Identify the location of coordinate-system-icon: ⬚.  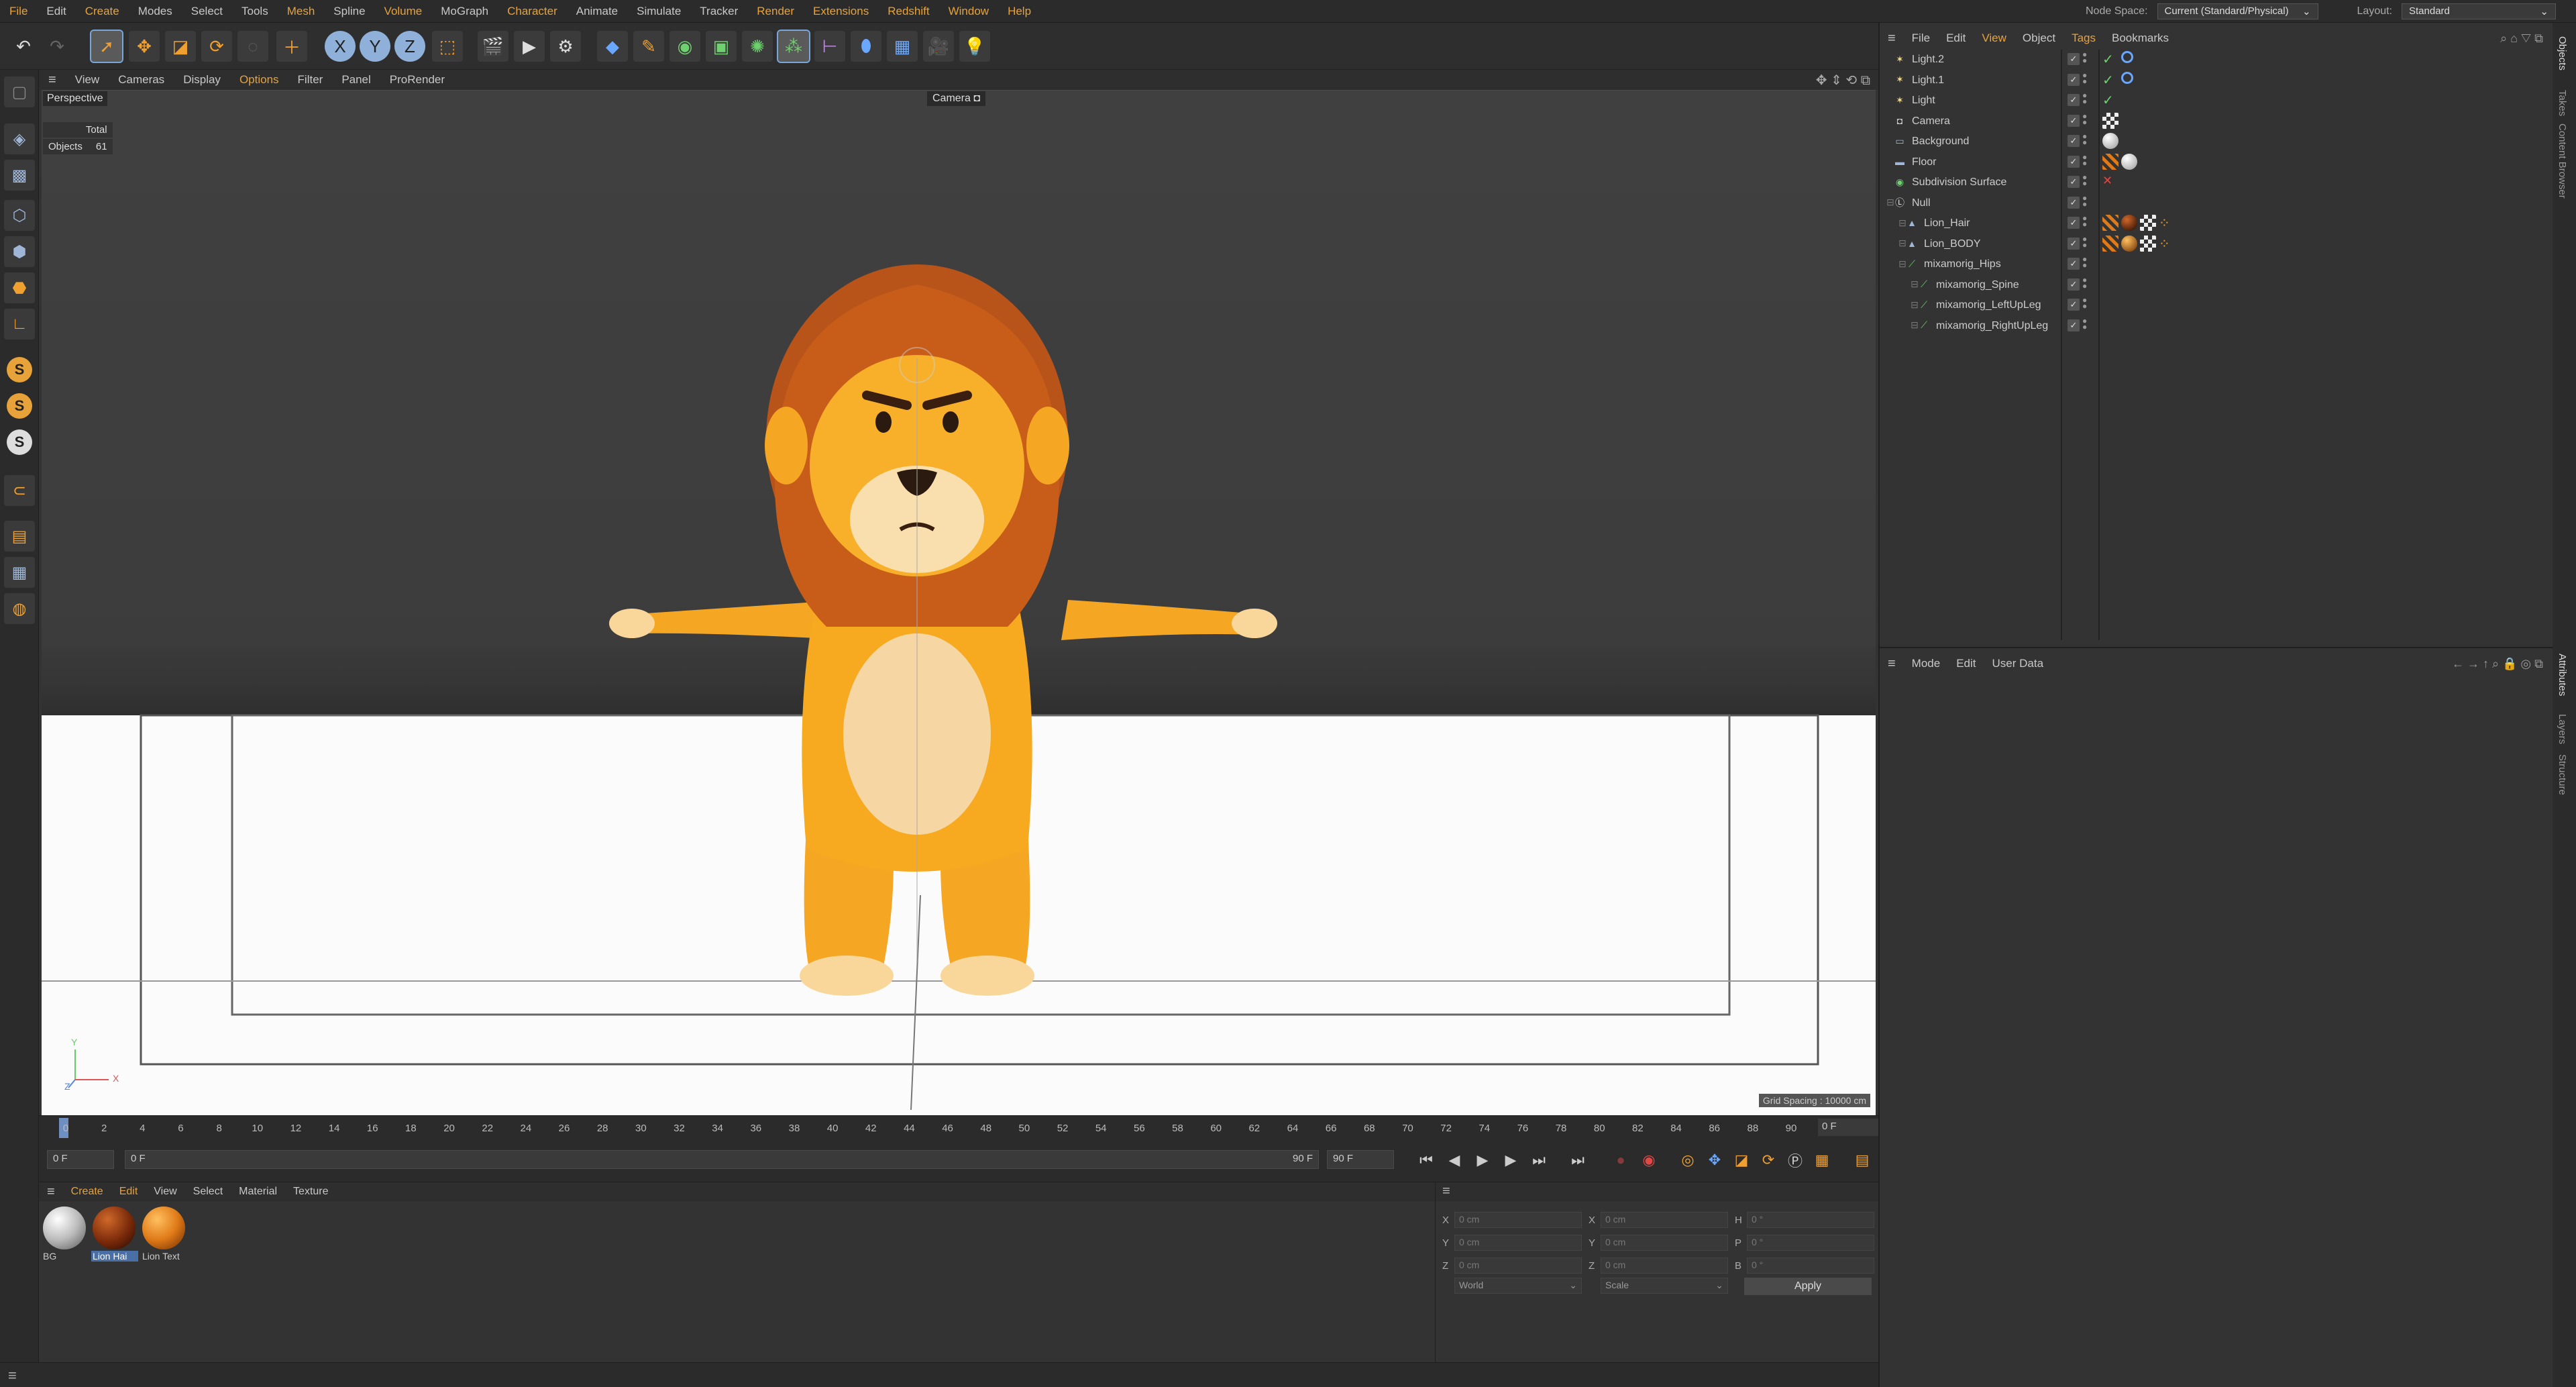
(447, 46).